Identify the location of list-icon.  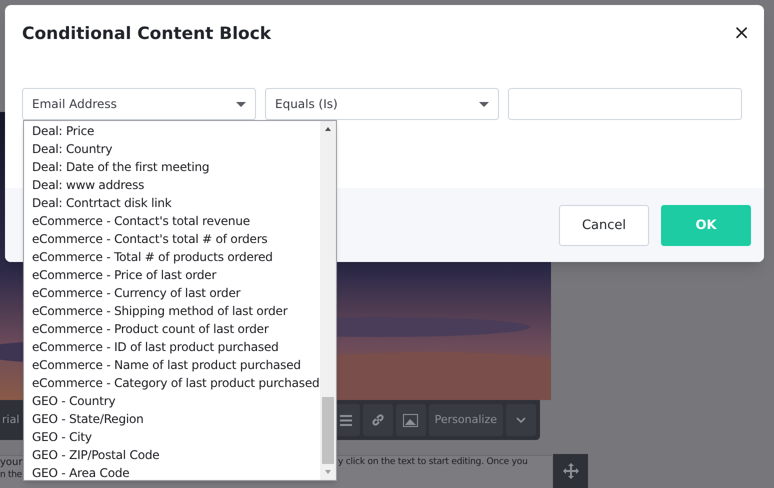
(346, 420).